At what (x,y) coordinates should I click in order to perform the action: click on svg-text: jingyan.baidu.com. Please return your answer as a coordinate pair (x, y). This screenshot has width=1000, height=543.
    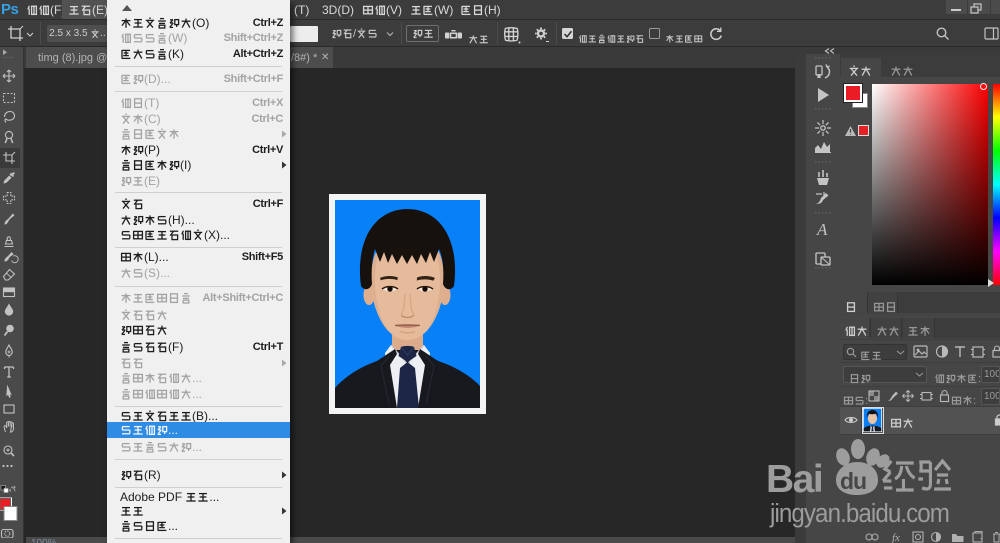
    Looking at the image, I should click on (859, 513).